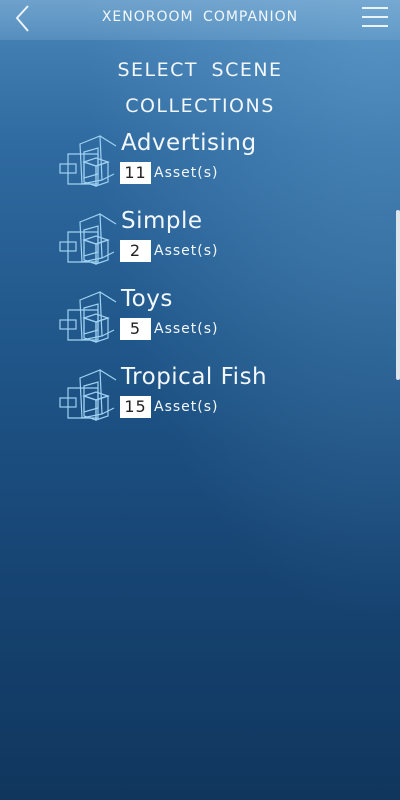 This screenshot has width=400, height=800. I want to click on heading-line-1: SELECT SCENE, so click(200, 70).